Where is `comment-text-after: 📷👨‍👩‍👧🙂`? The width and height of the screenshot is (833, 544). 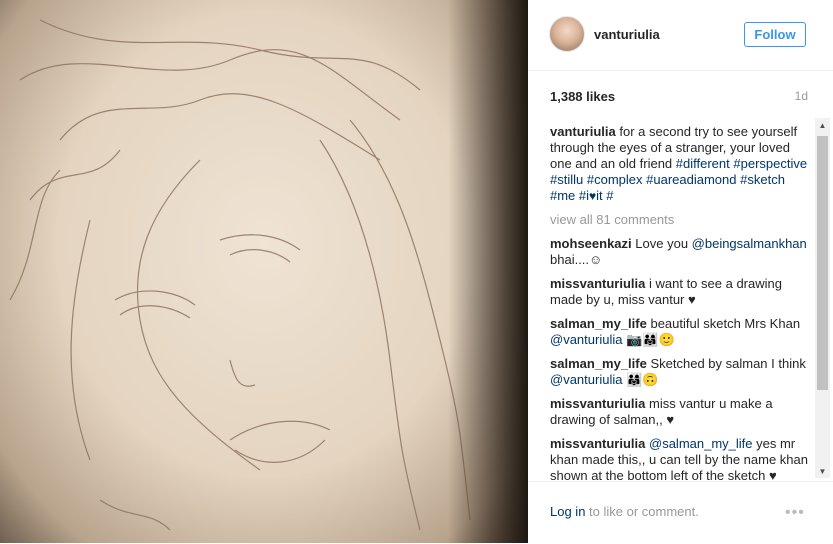 comment-text-after: 📷👨‍👩‍👧🙂 is located at coordinates (648, 339).